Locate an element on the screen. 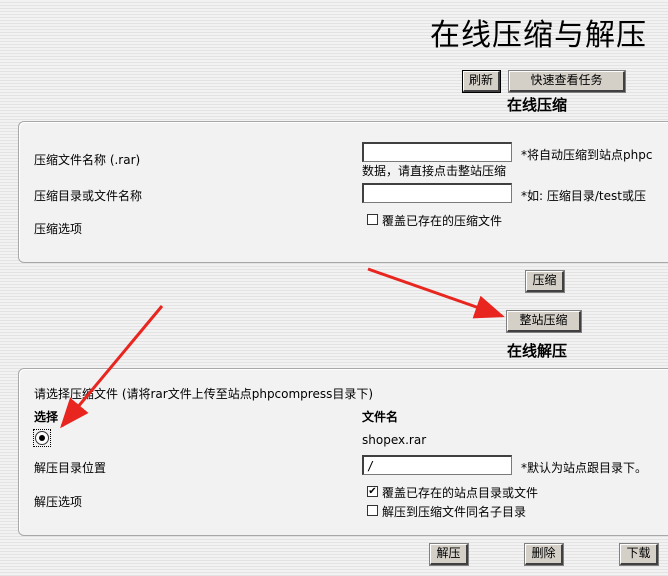  arrow-to-file-radio is located at coordinates (112, 367).